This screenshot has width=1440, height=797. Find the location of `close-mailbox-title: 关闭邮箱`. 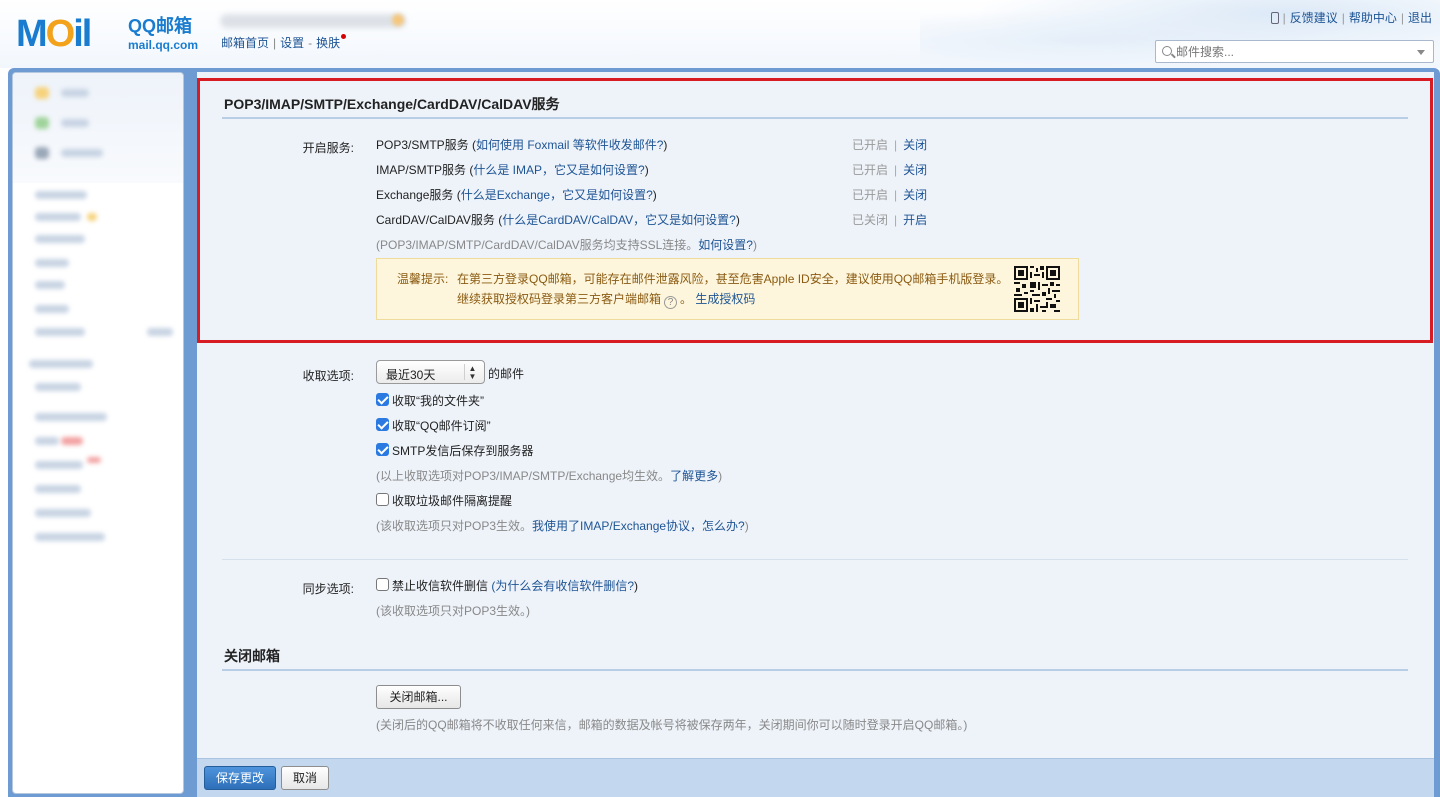

close-mailbox-title: 关闭邮箱 is located at coordinates (252, 656).